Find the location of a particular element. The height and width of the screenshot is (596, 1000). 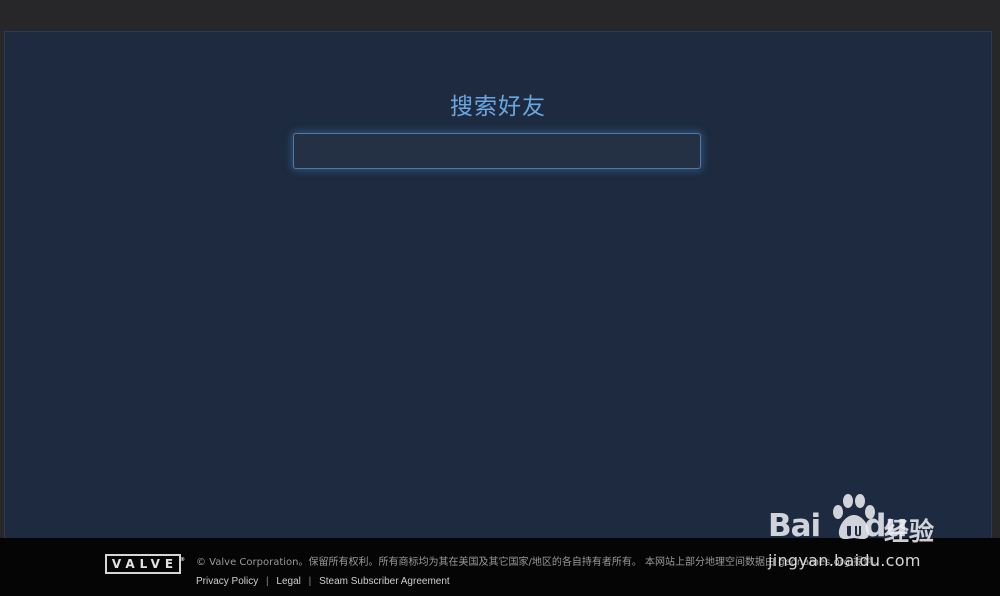

privacy-policy-link: Privacy Policy is located at coordinates (227, 581).